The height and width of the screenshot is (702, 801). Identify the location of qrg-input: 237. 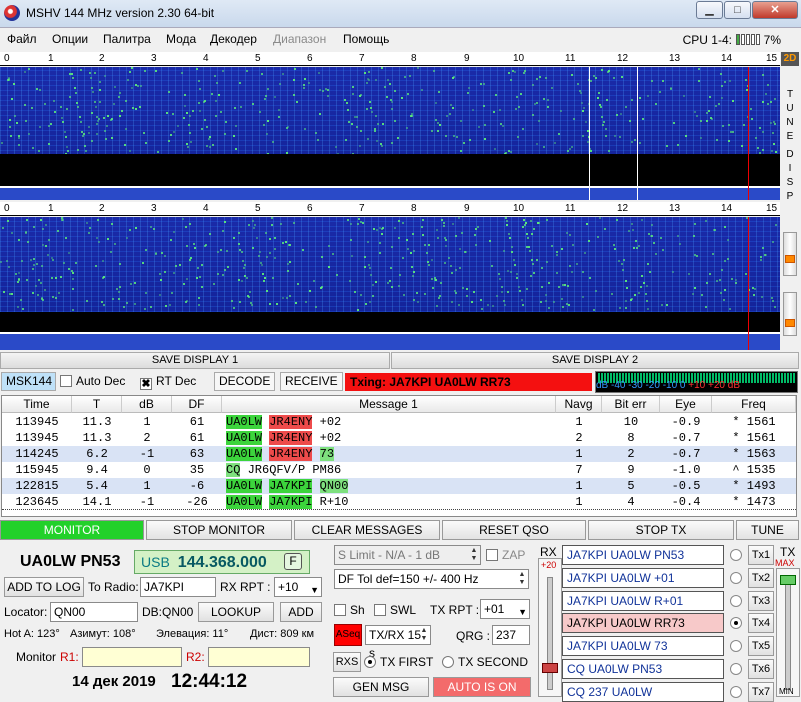
(511, 635).